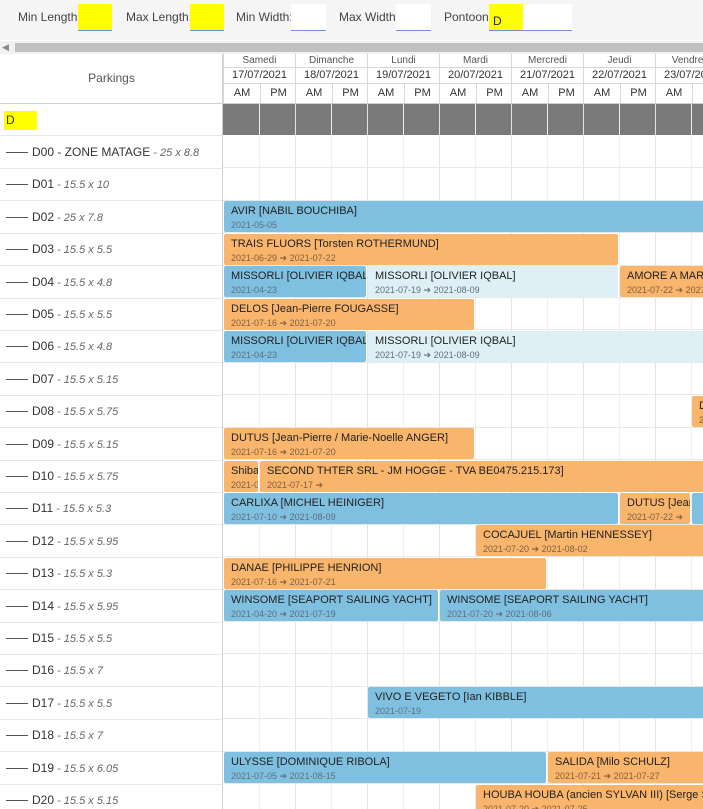 The height and width of the screenshot is (809, 703). What do you see at coordinates (111, 314) in the screenshot?
I see `parking-row: D05 - 15.5 x 5.5` at bounding box center [111, 314].